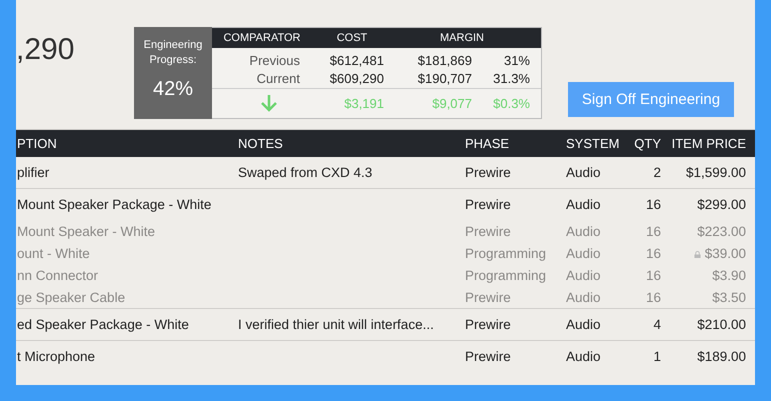 The height and width of the screenshot is (401, 771). I want to click on margin-difference: $9,077, so click(451, 103).